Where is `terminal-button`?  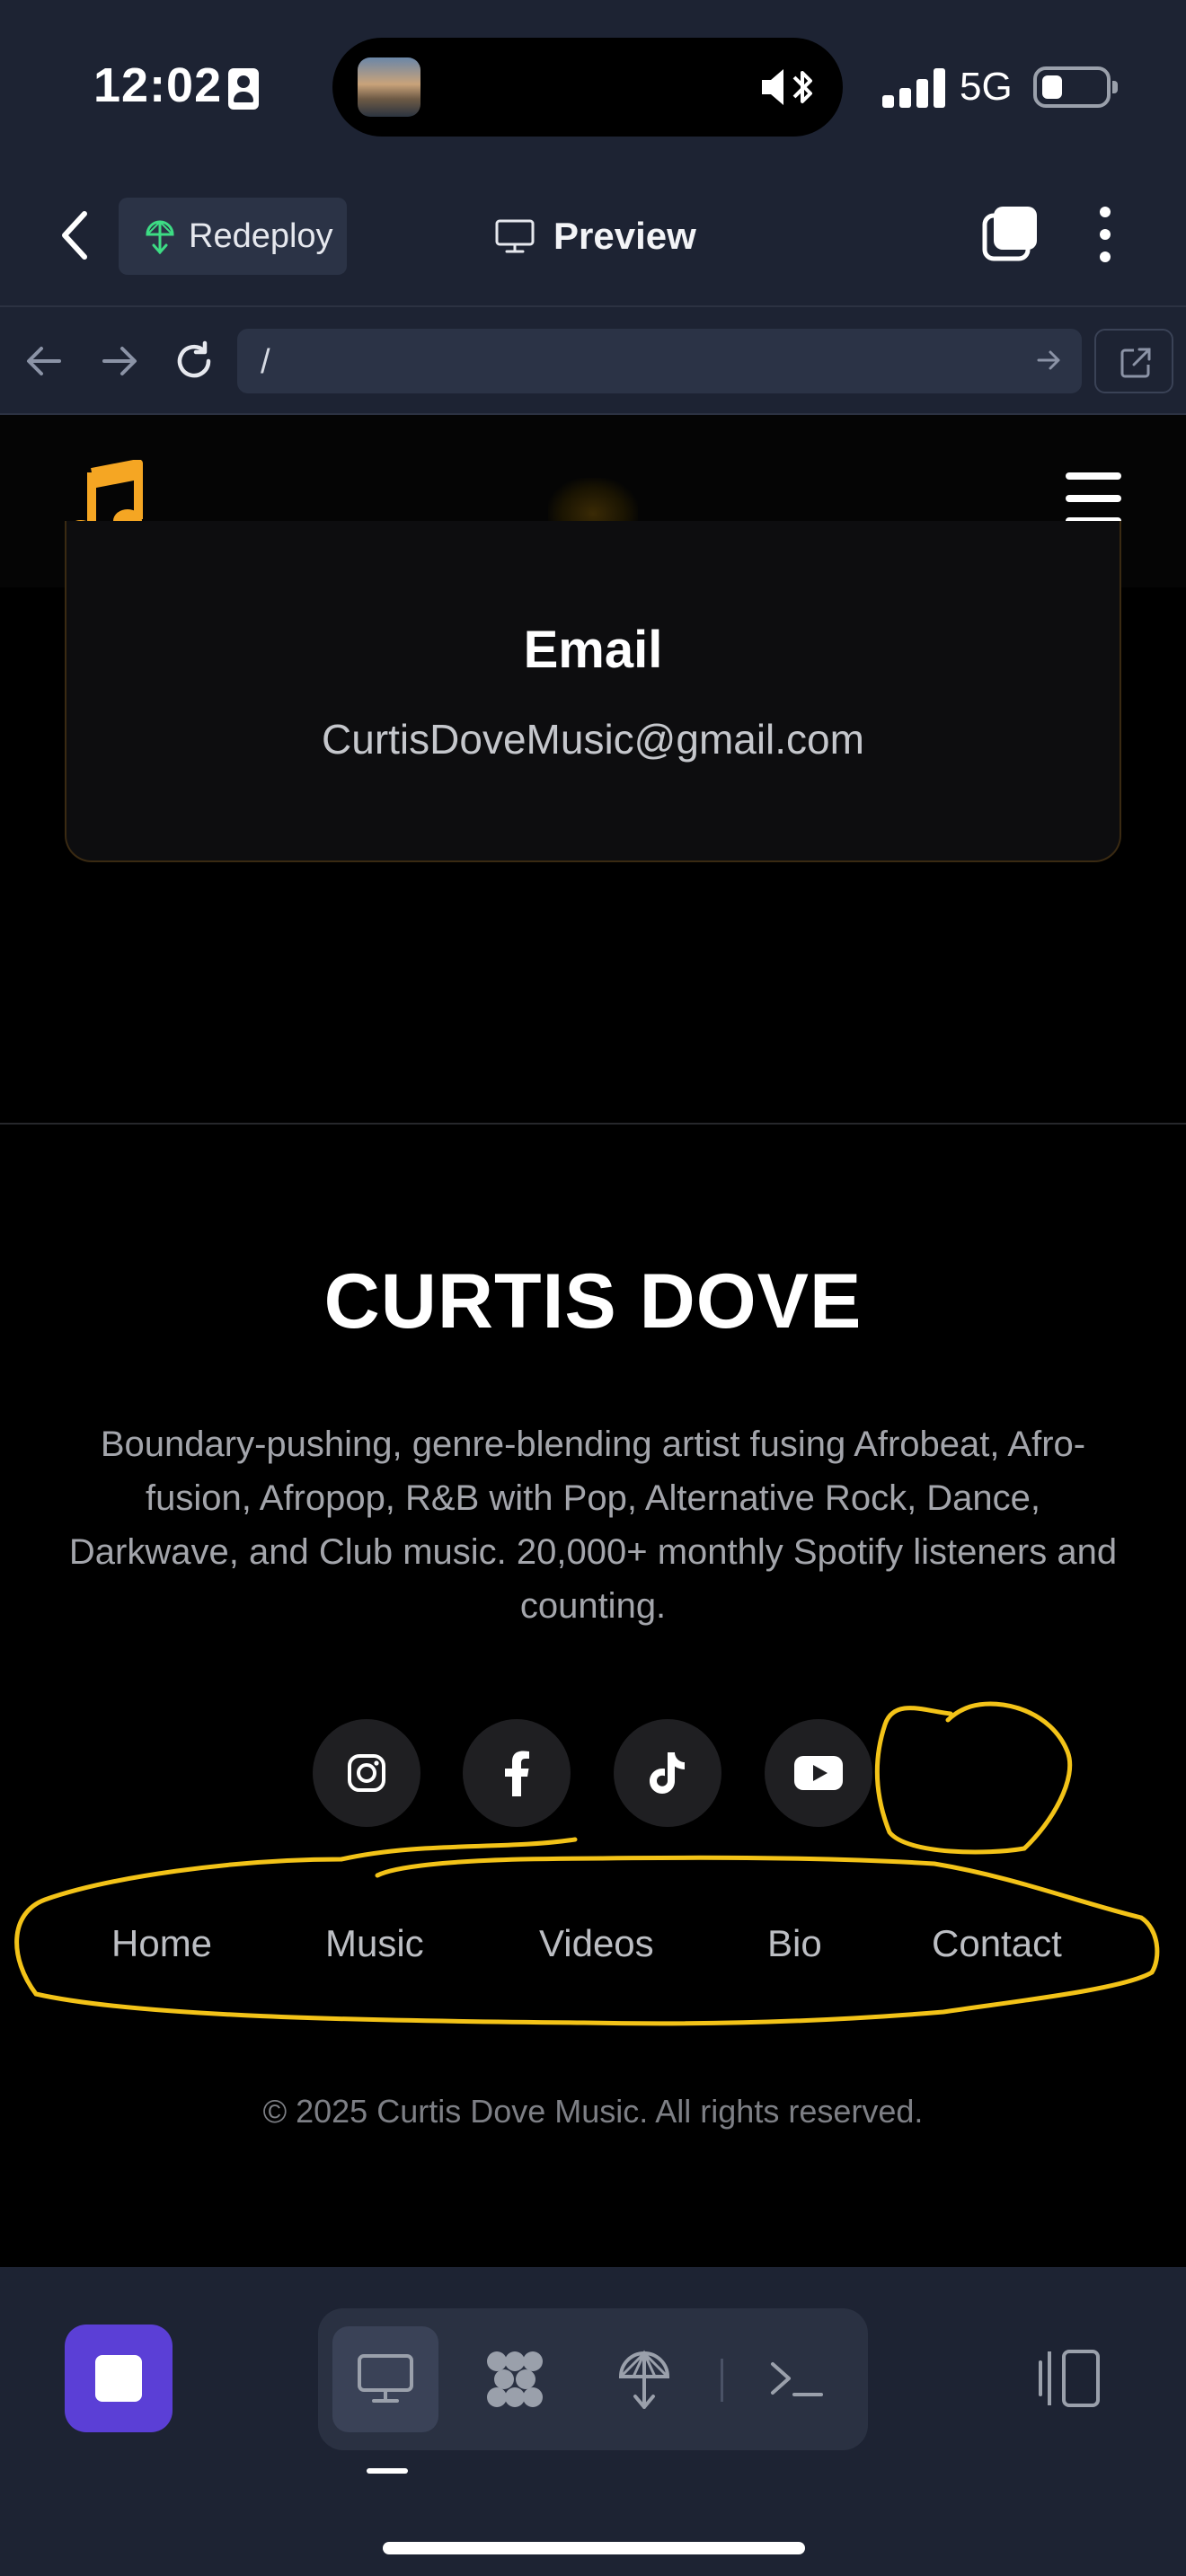
terminal-button is located at coordinates (797, 2379).